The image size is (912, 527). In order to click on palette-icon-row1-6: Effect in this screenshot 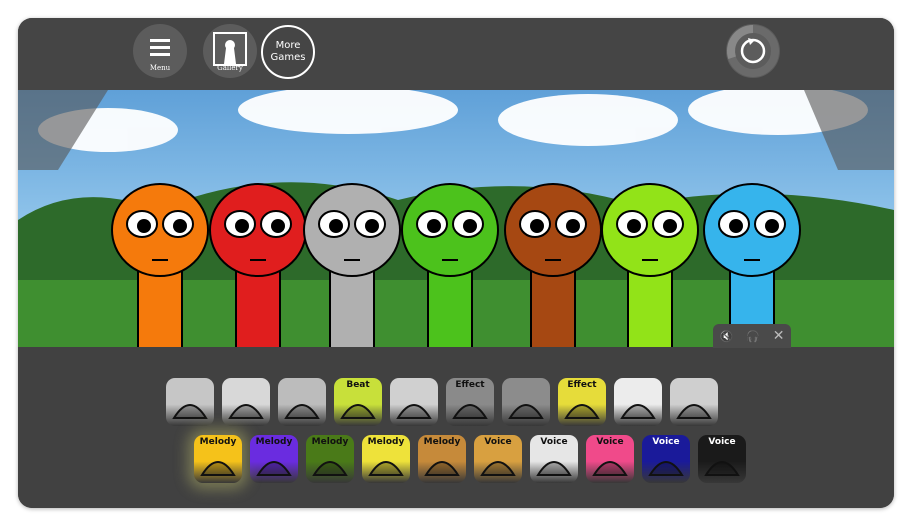, I will do `click(470, 402)`.